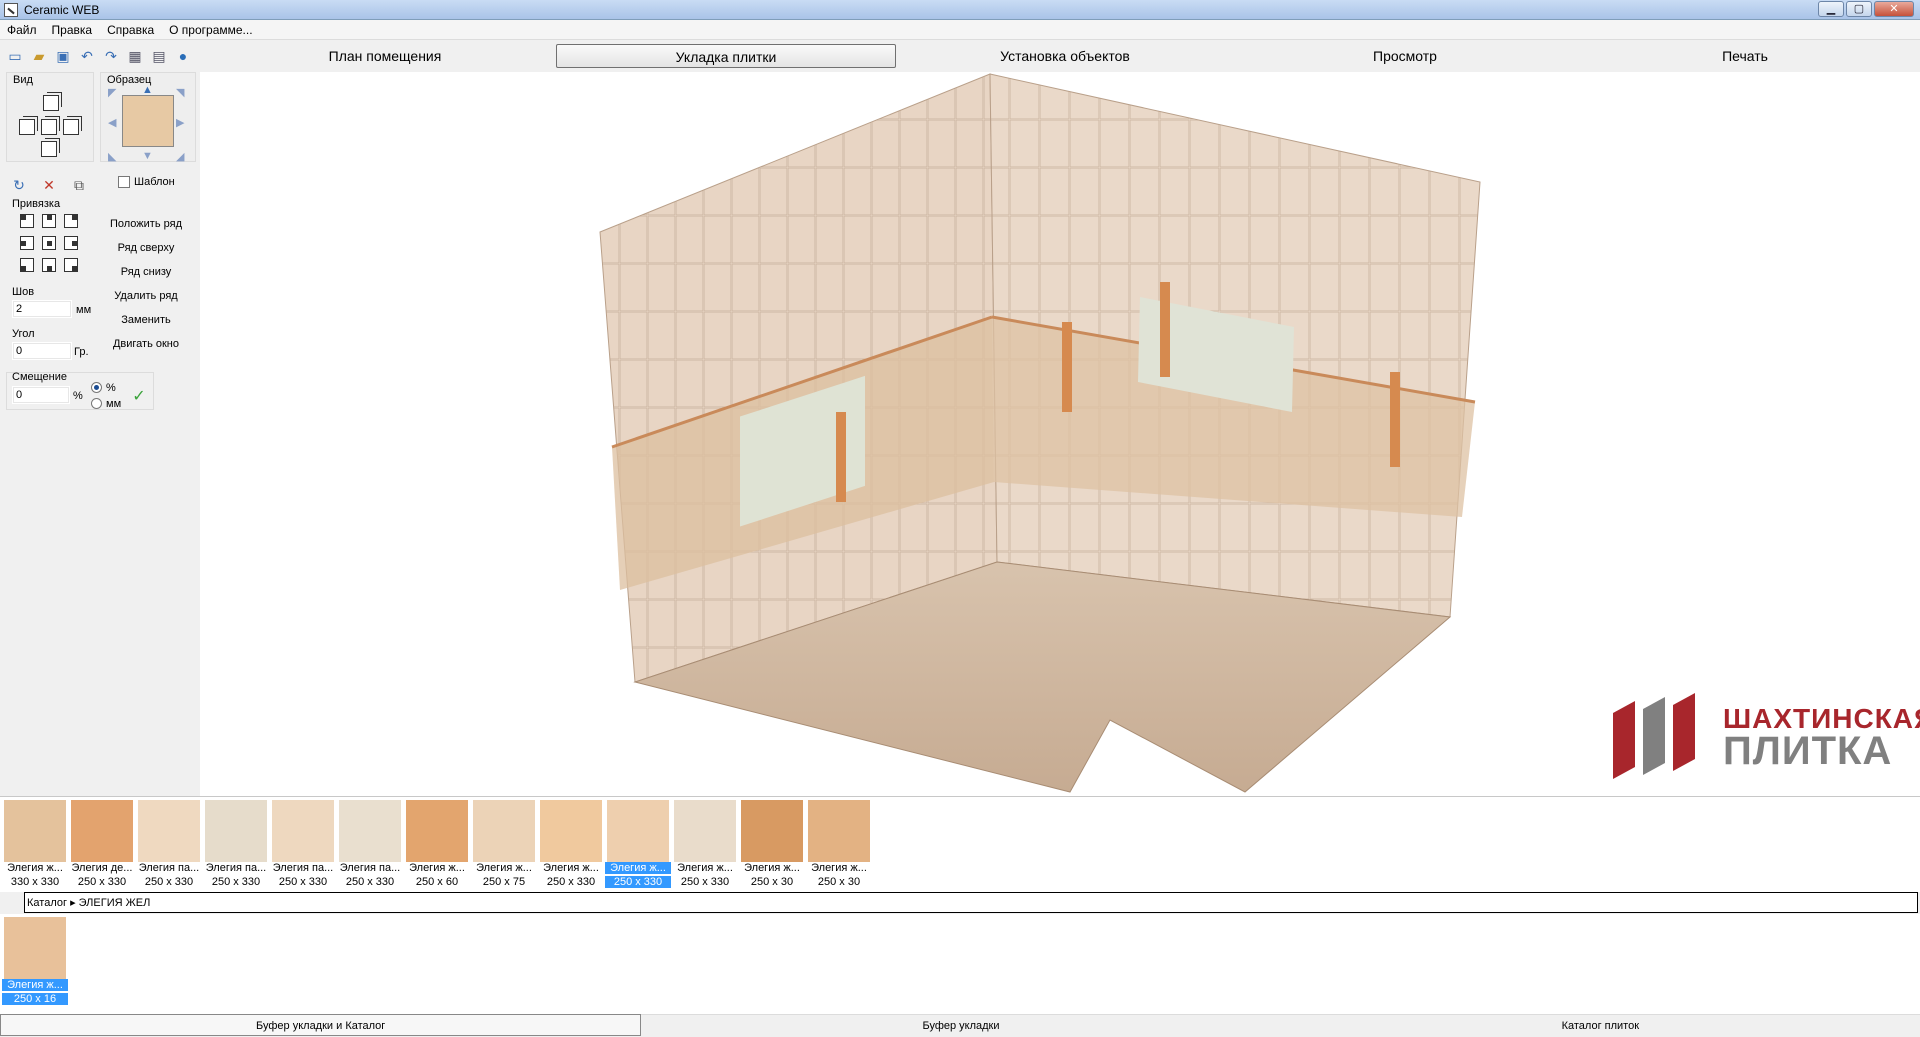 Image resolution: width=1920 pixels, height=1037 pixels. Describe the element at coordinates (139, 396) in the screenshot. I see `apply-checkmark-icon: ✓` at that location.